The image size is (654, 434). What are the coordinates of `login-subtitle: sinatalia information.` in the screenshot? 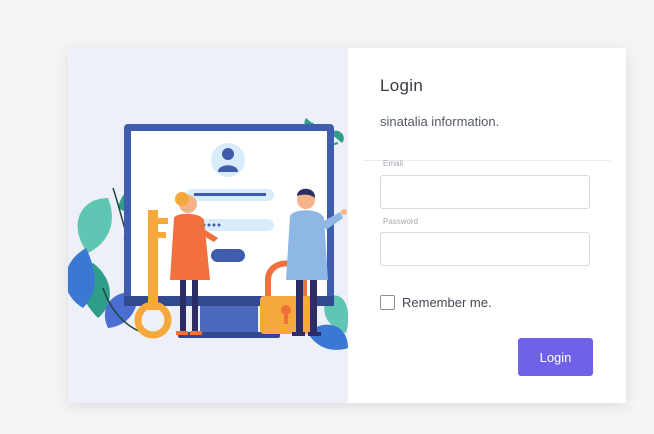 It's located at (440, 121).